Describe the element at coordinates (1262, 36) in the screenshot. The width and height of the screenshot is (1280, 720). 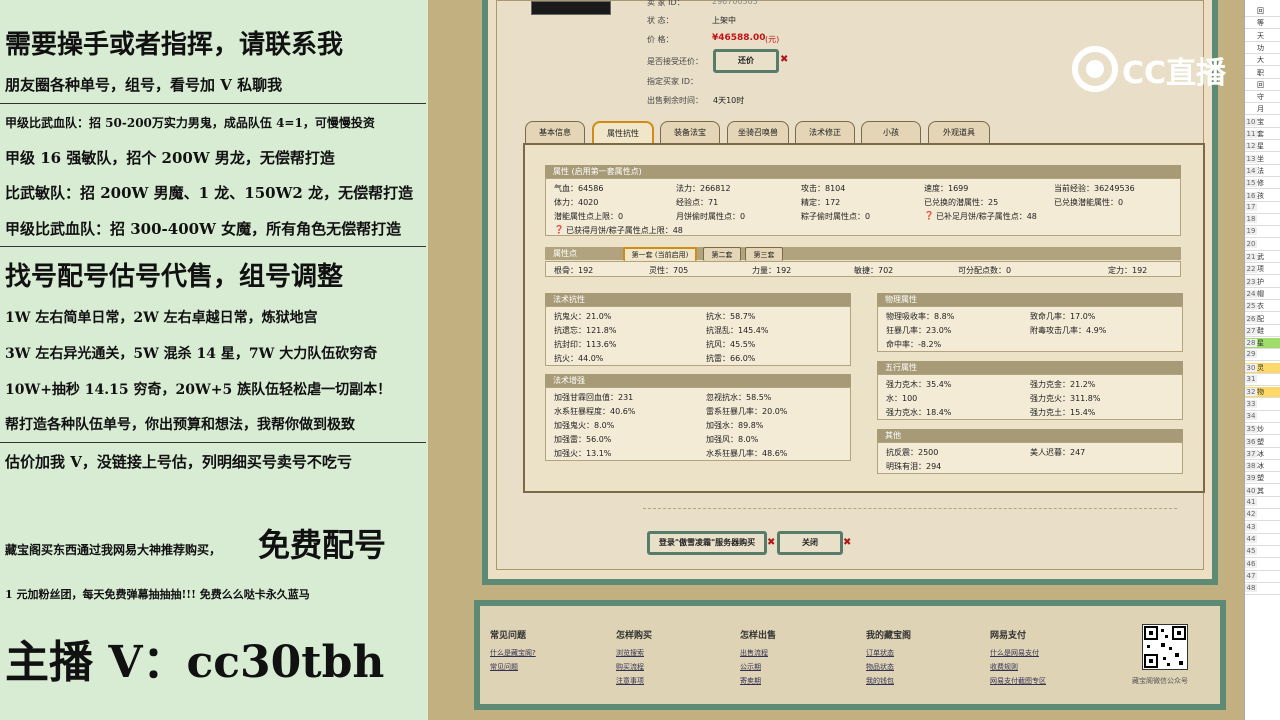
I see `spreadsheet-row: 天` at that location.